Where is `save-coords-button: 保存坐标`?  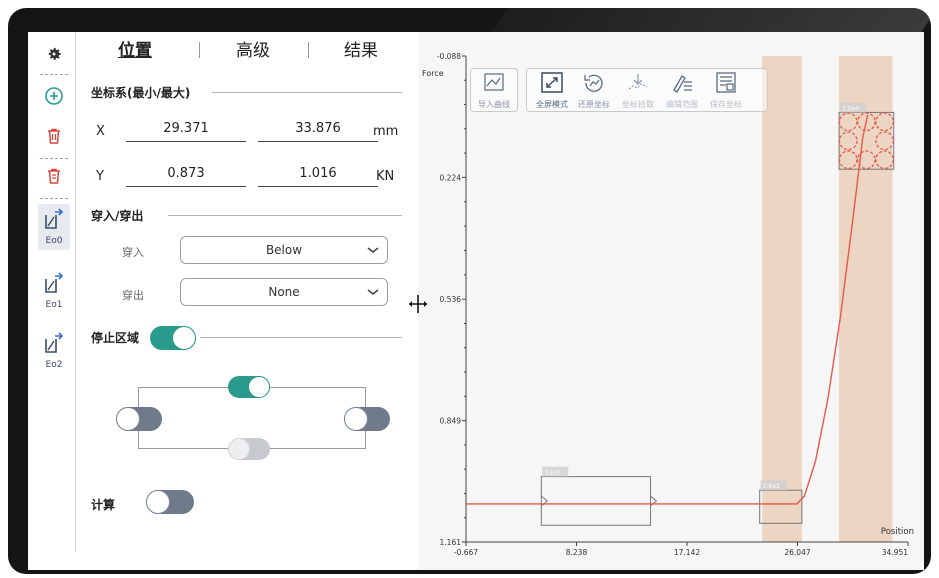 save-coords-button: 保存坐标 is located at coordinates (726, 92).